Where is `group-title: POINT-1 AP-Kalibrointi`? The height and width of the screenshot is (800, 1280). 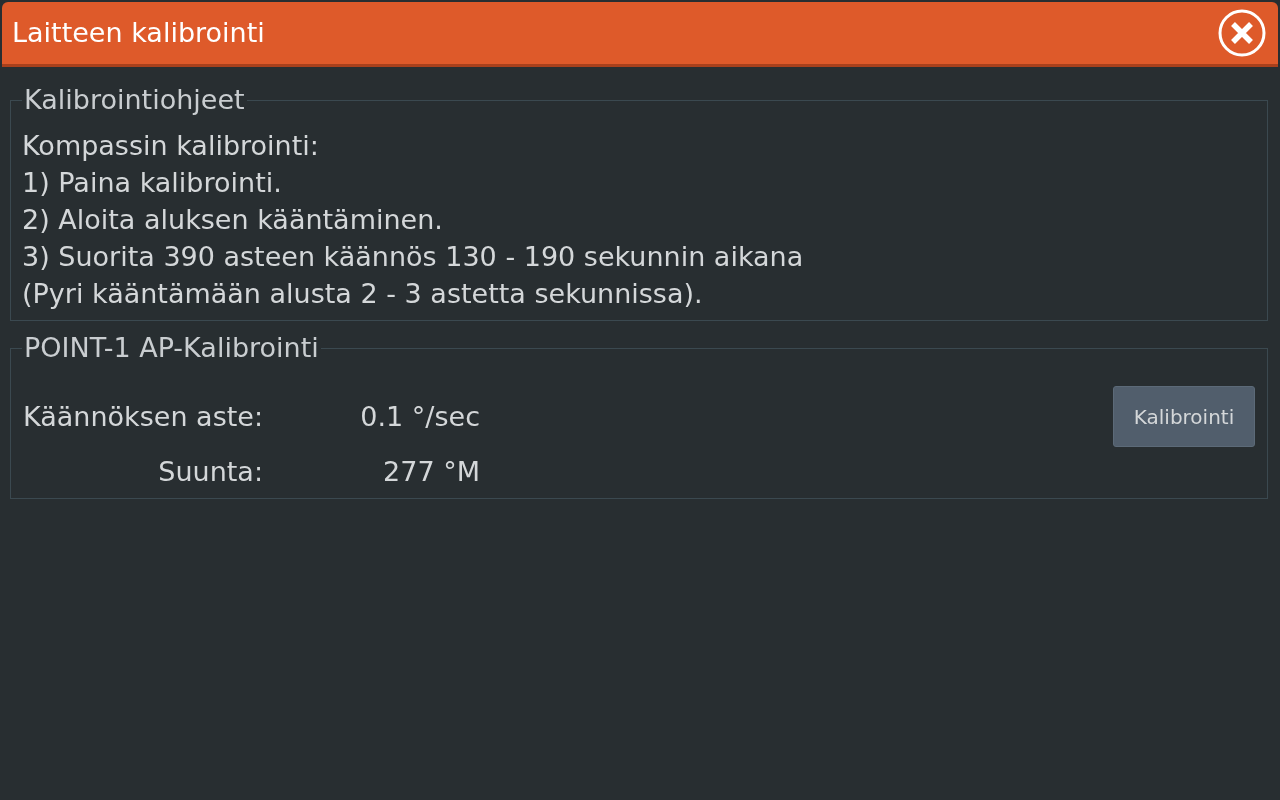
group-title: POINT-1 AP-Kalibrointi is located at coordinates (171, 348).